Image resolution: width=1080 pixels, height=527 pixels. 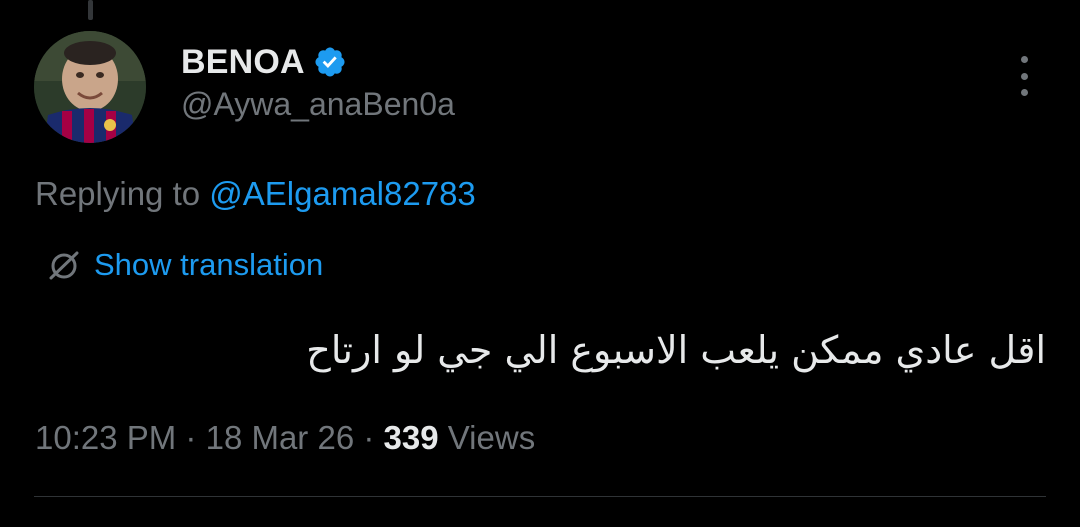 I want to click on avatar, so click(x=90, y=87).